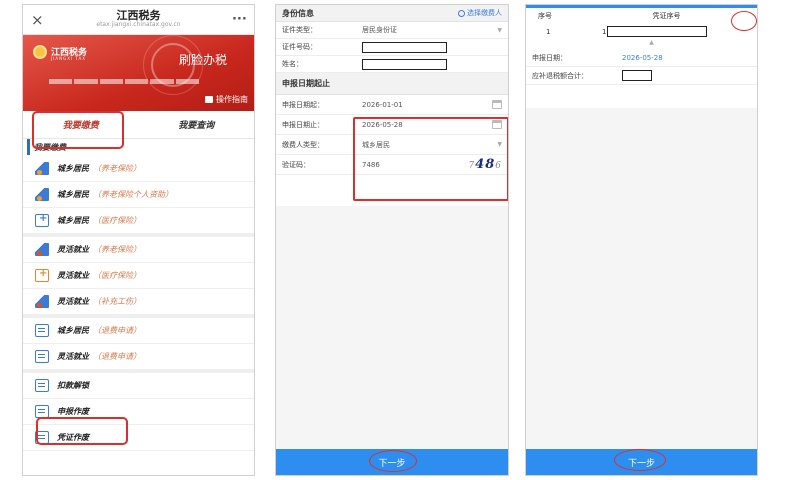 The height and width of the screenshot is (480, 810). What do you see at coordinates (38, 20) in the screenshot?
I see `close-icon: ×` at bounding box center [38, 20].